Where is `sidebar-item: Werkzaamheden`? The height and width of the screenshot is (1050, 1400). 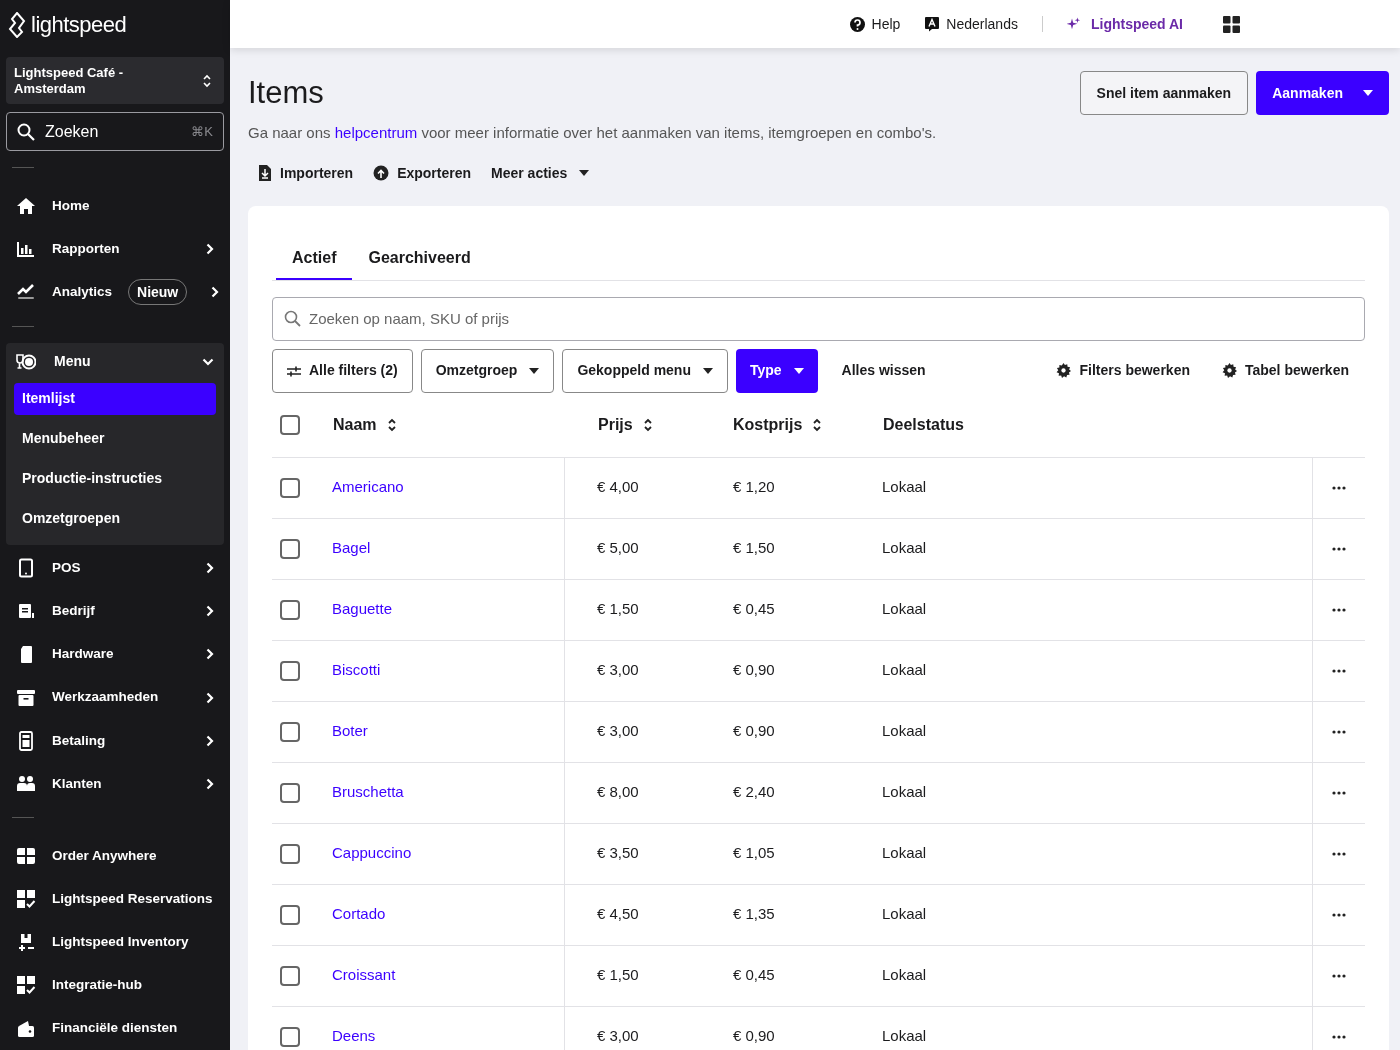 sidebar-item: Werkzaamheden is located at coordinates (115, 698).